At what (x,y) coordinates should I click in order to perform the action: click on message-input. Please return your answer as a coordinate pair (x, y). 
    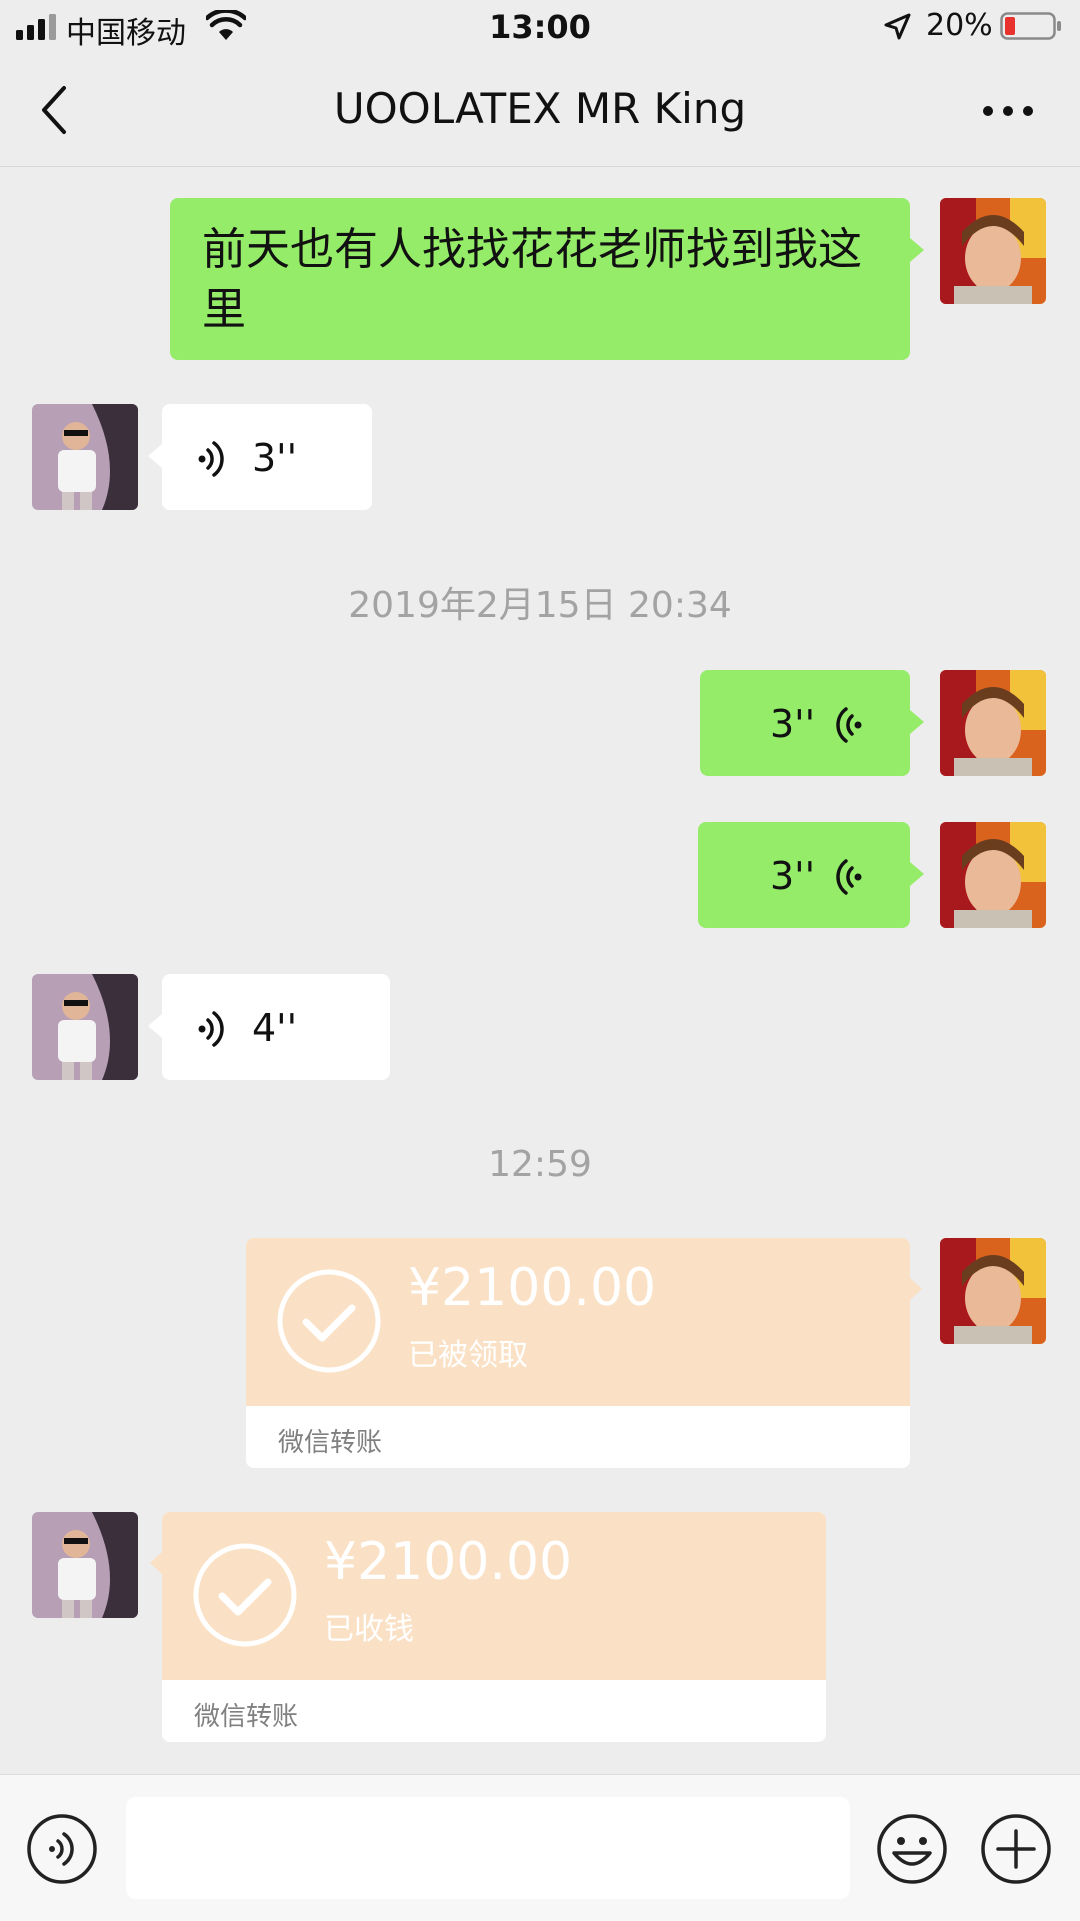
    Looking at the image, I should click on (488, 1848).